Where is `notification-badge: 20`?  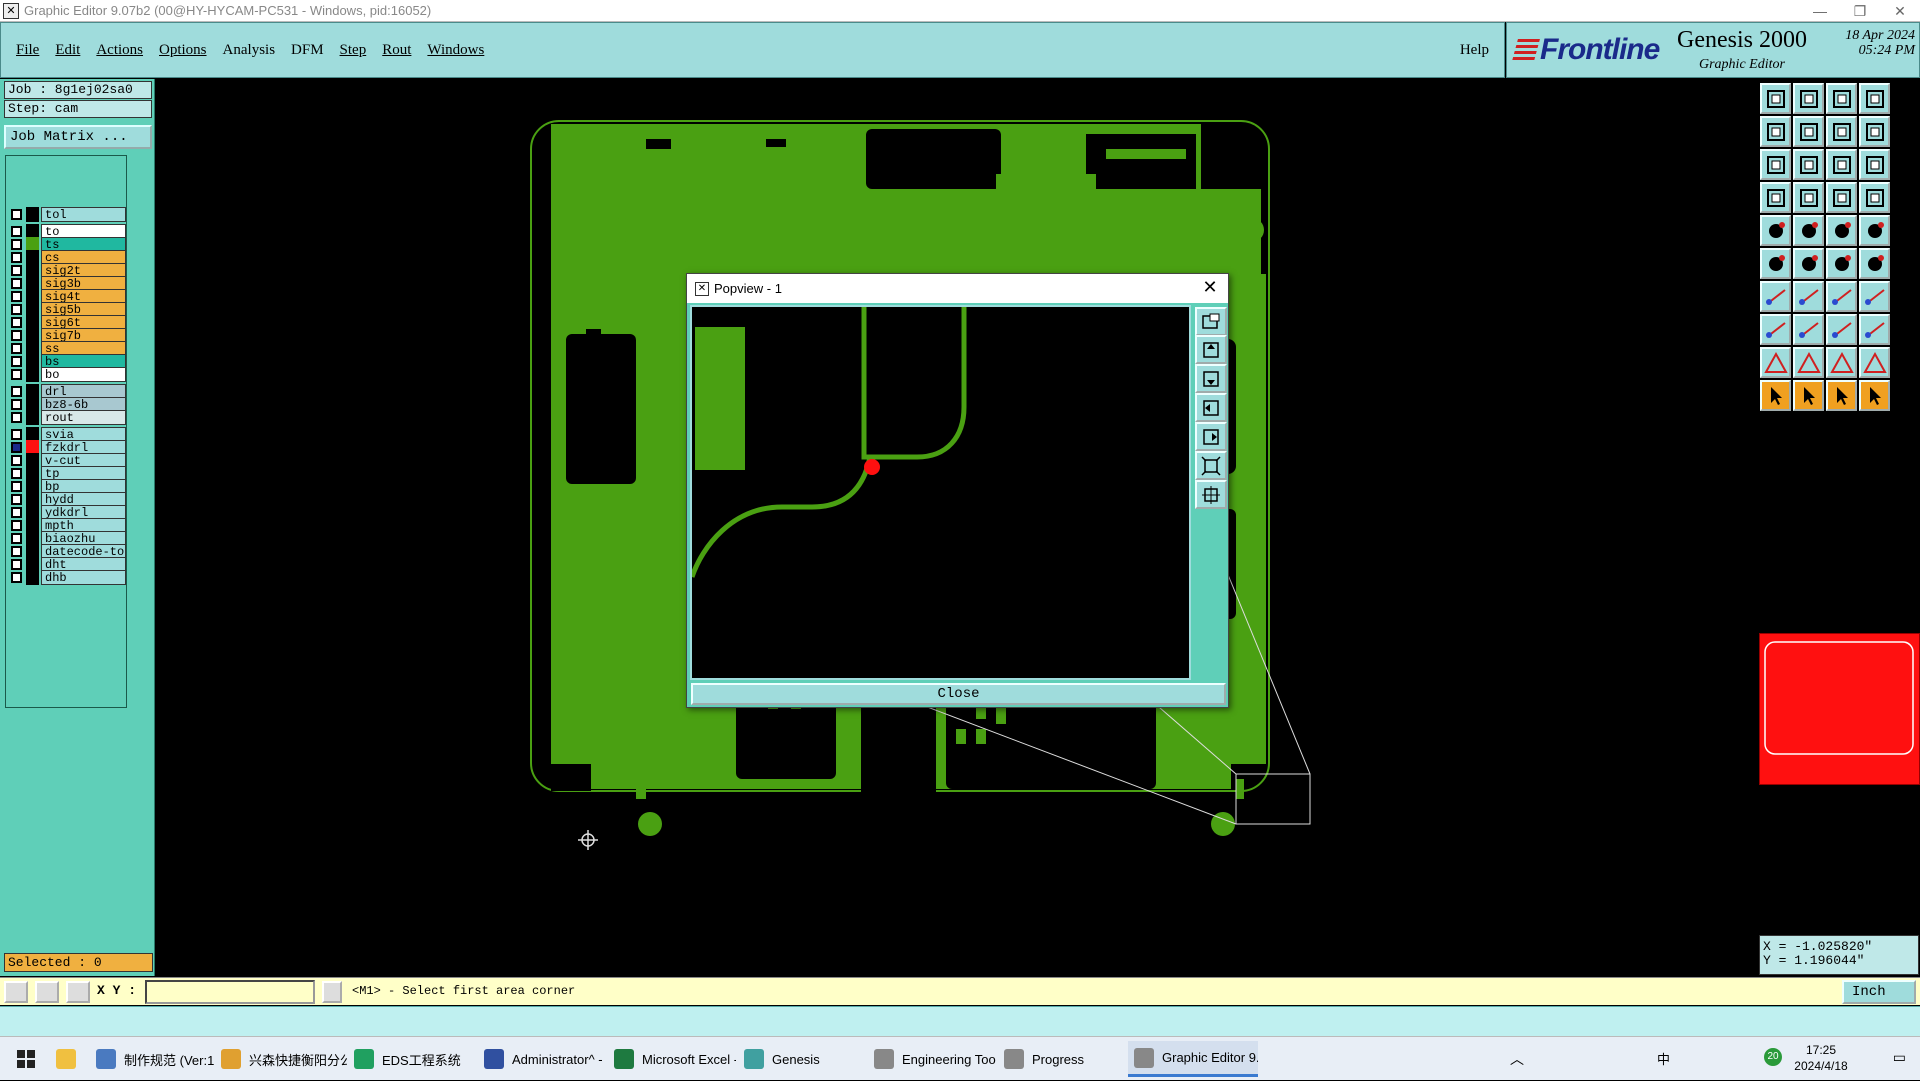 notification-badge: 20 is located at coordinates (1773, 1057).